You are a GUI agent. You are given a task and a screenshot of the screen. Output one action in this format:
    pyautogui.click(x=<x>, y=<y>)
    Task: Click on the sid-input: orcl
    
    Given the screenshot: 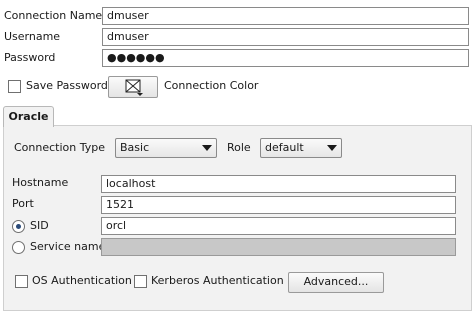 What is the action you would take?
    pyautogui.click(x=278, y=226)
    